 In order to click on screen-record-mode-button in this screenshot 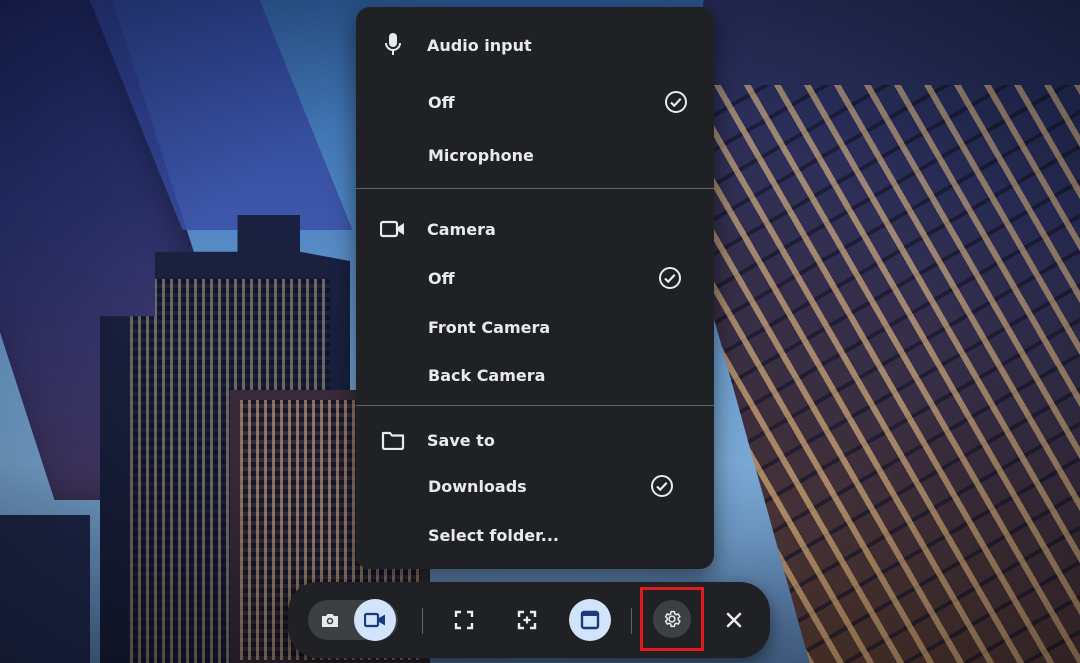, I will do `click(375, 620)`.